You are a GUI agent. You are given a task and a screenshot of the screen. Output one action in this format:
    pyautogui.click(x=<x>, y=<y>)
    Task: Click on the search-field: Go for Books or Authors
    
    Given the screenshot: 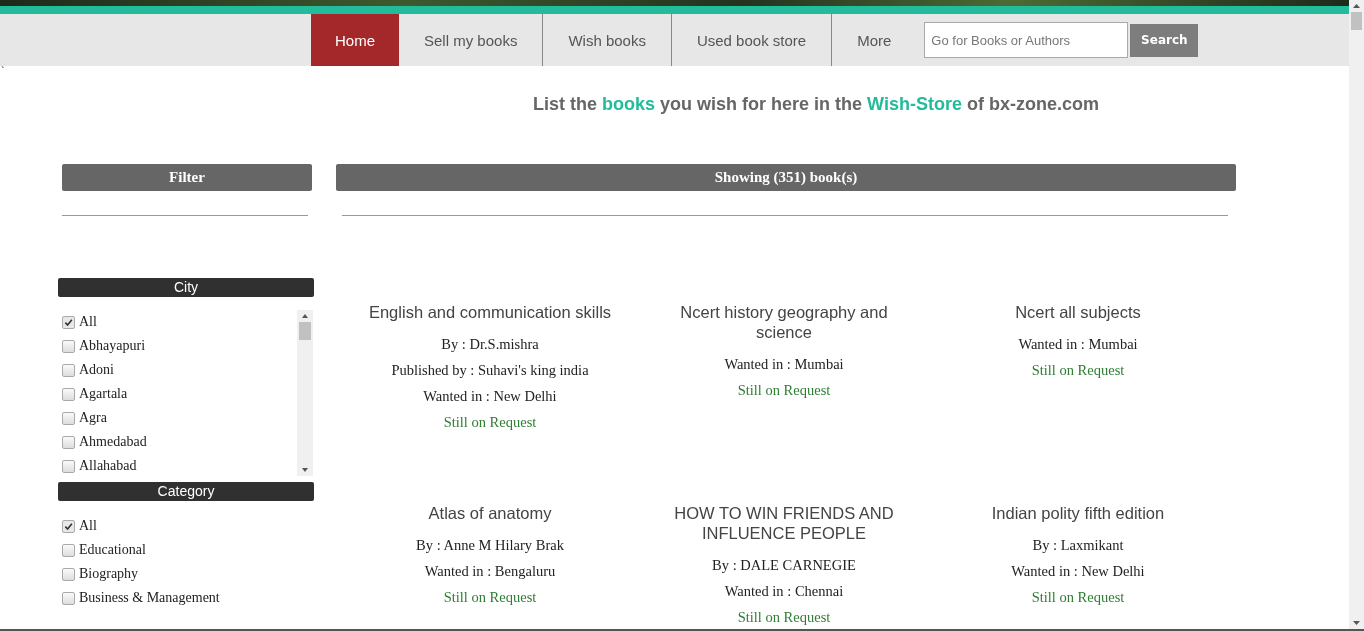 What is the action you would take?
    pyautogui.click(x=1026, y=40)
    